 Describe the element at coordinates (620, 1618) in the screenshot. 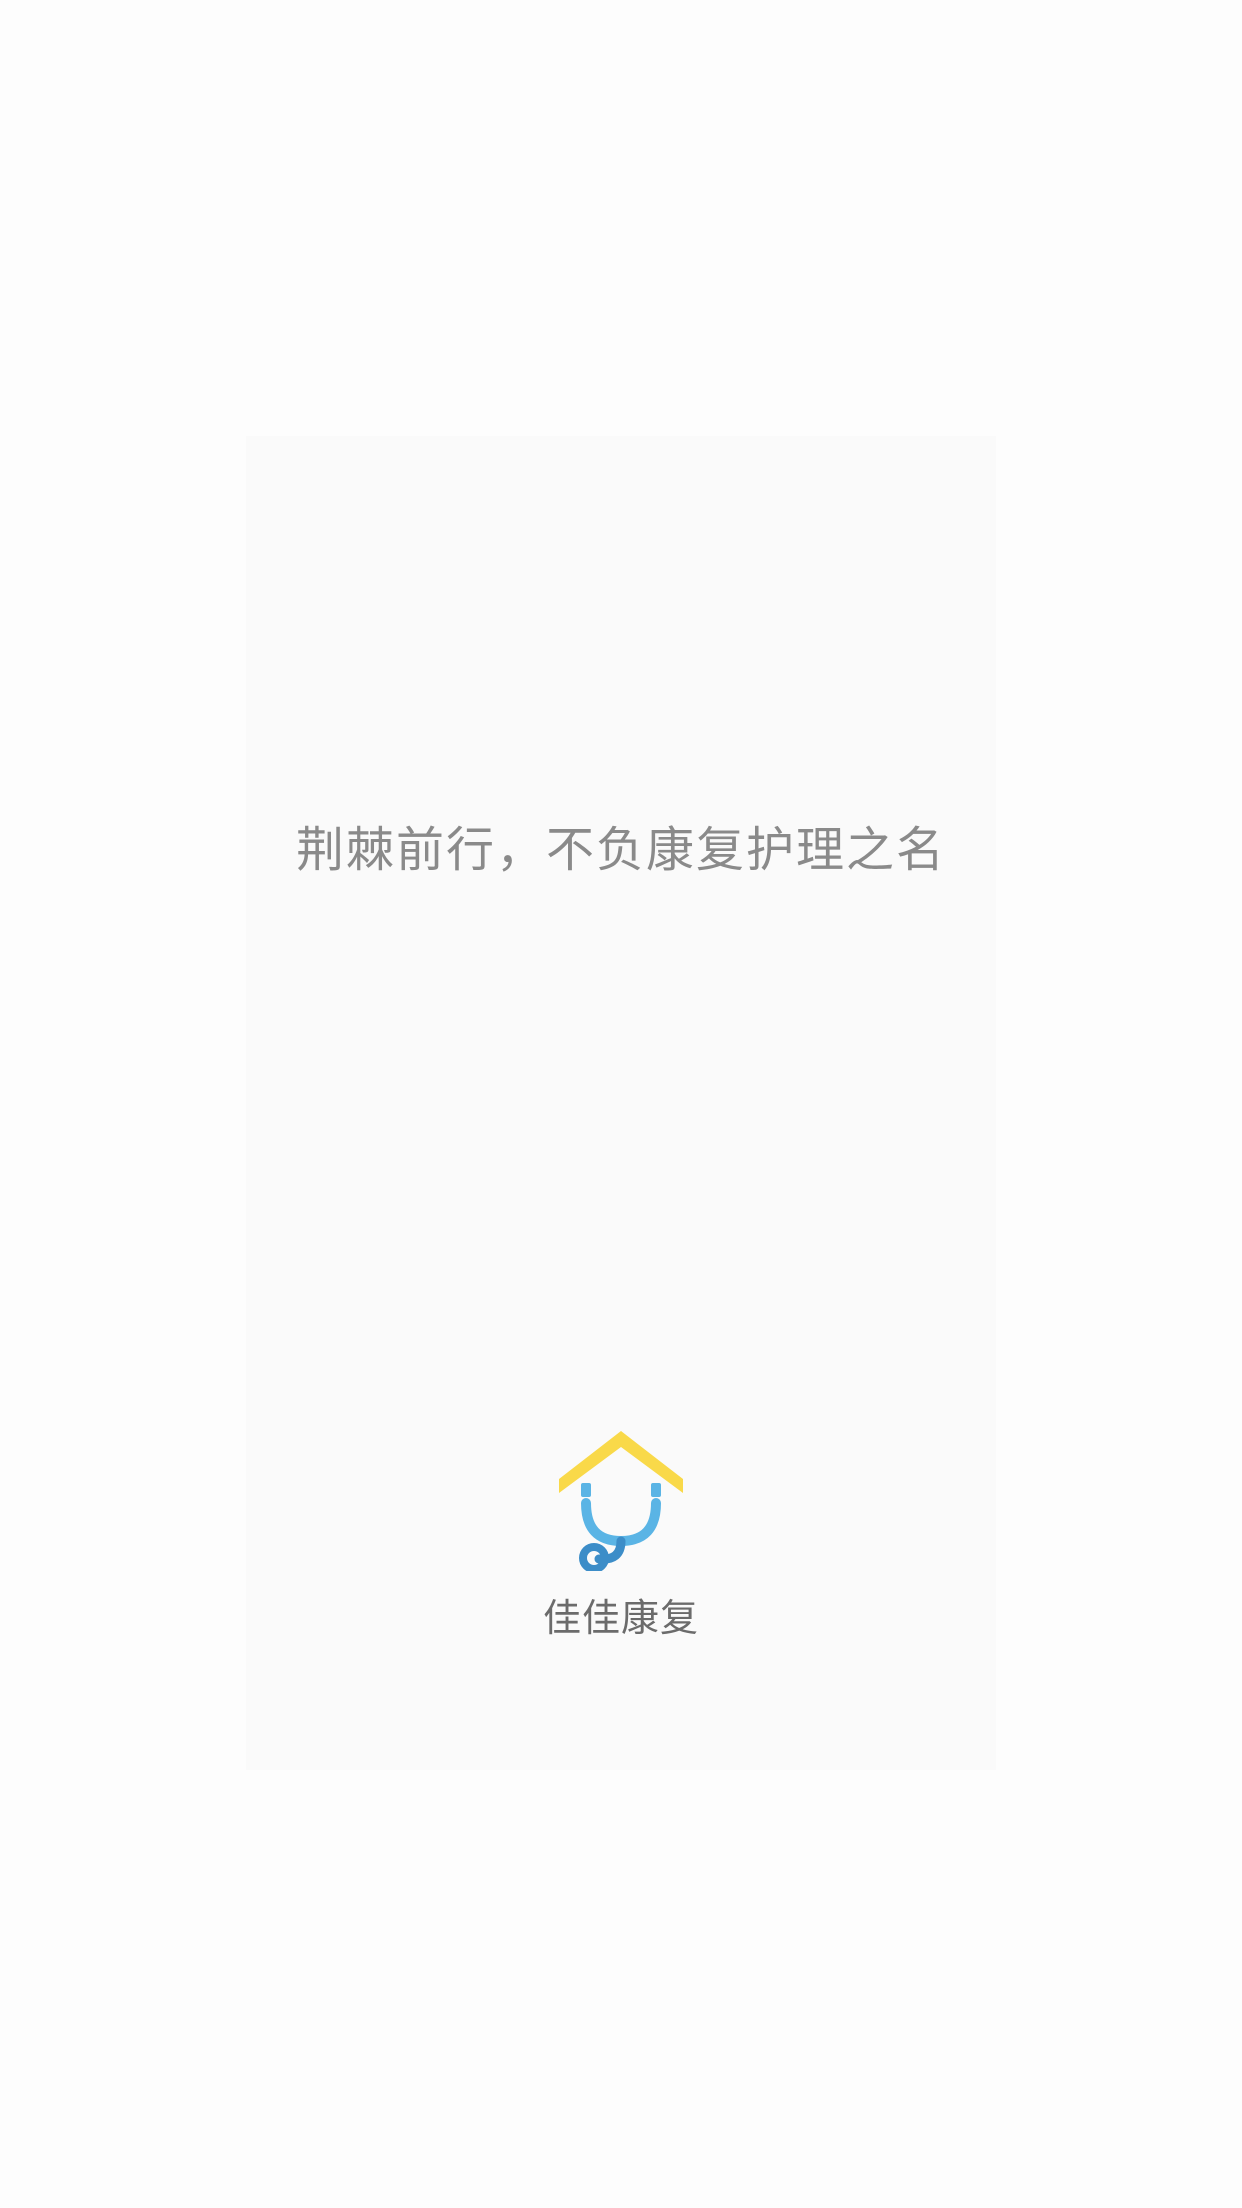

I see `brand-name: 佳佳康复` at that location.